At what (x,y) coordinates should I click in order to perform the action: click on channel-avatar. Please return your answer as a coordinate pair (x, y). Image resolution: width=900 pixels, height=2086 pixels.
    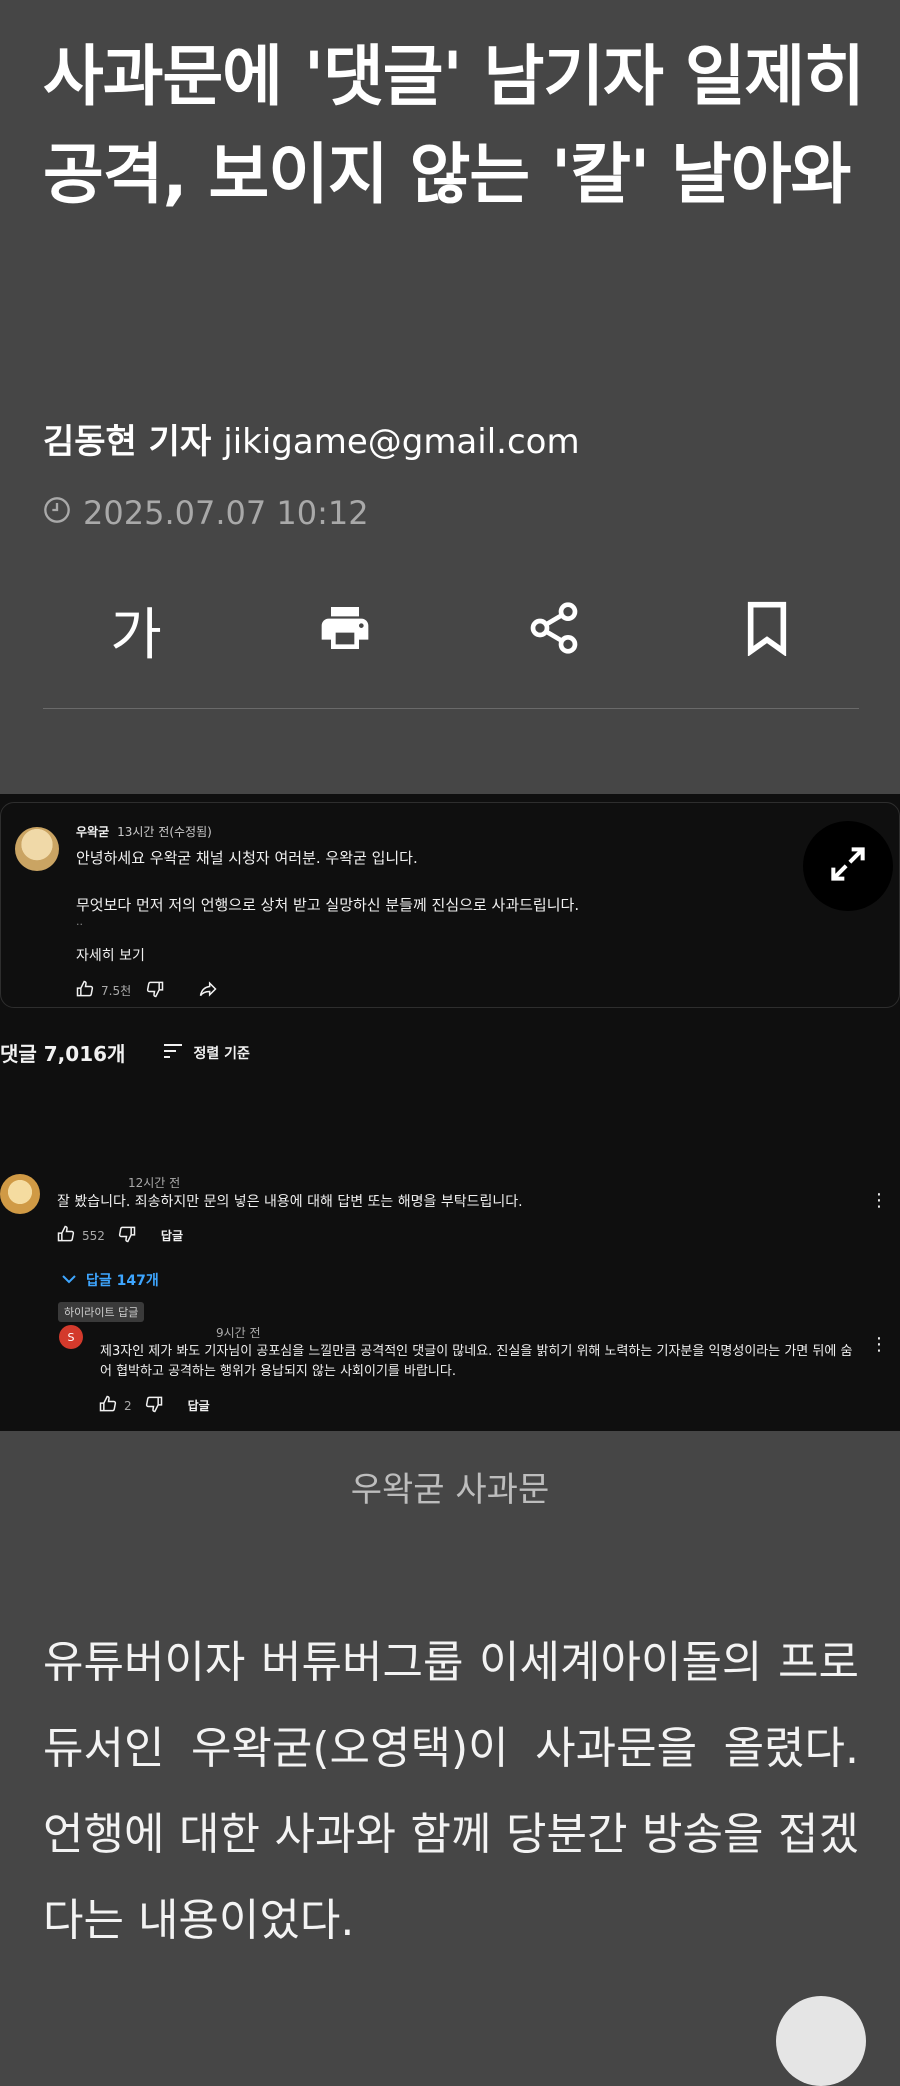
    Looking at the image, I should click on (37, 849).